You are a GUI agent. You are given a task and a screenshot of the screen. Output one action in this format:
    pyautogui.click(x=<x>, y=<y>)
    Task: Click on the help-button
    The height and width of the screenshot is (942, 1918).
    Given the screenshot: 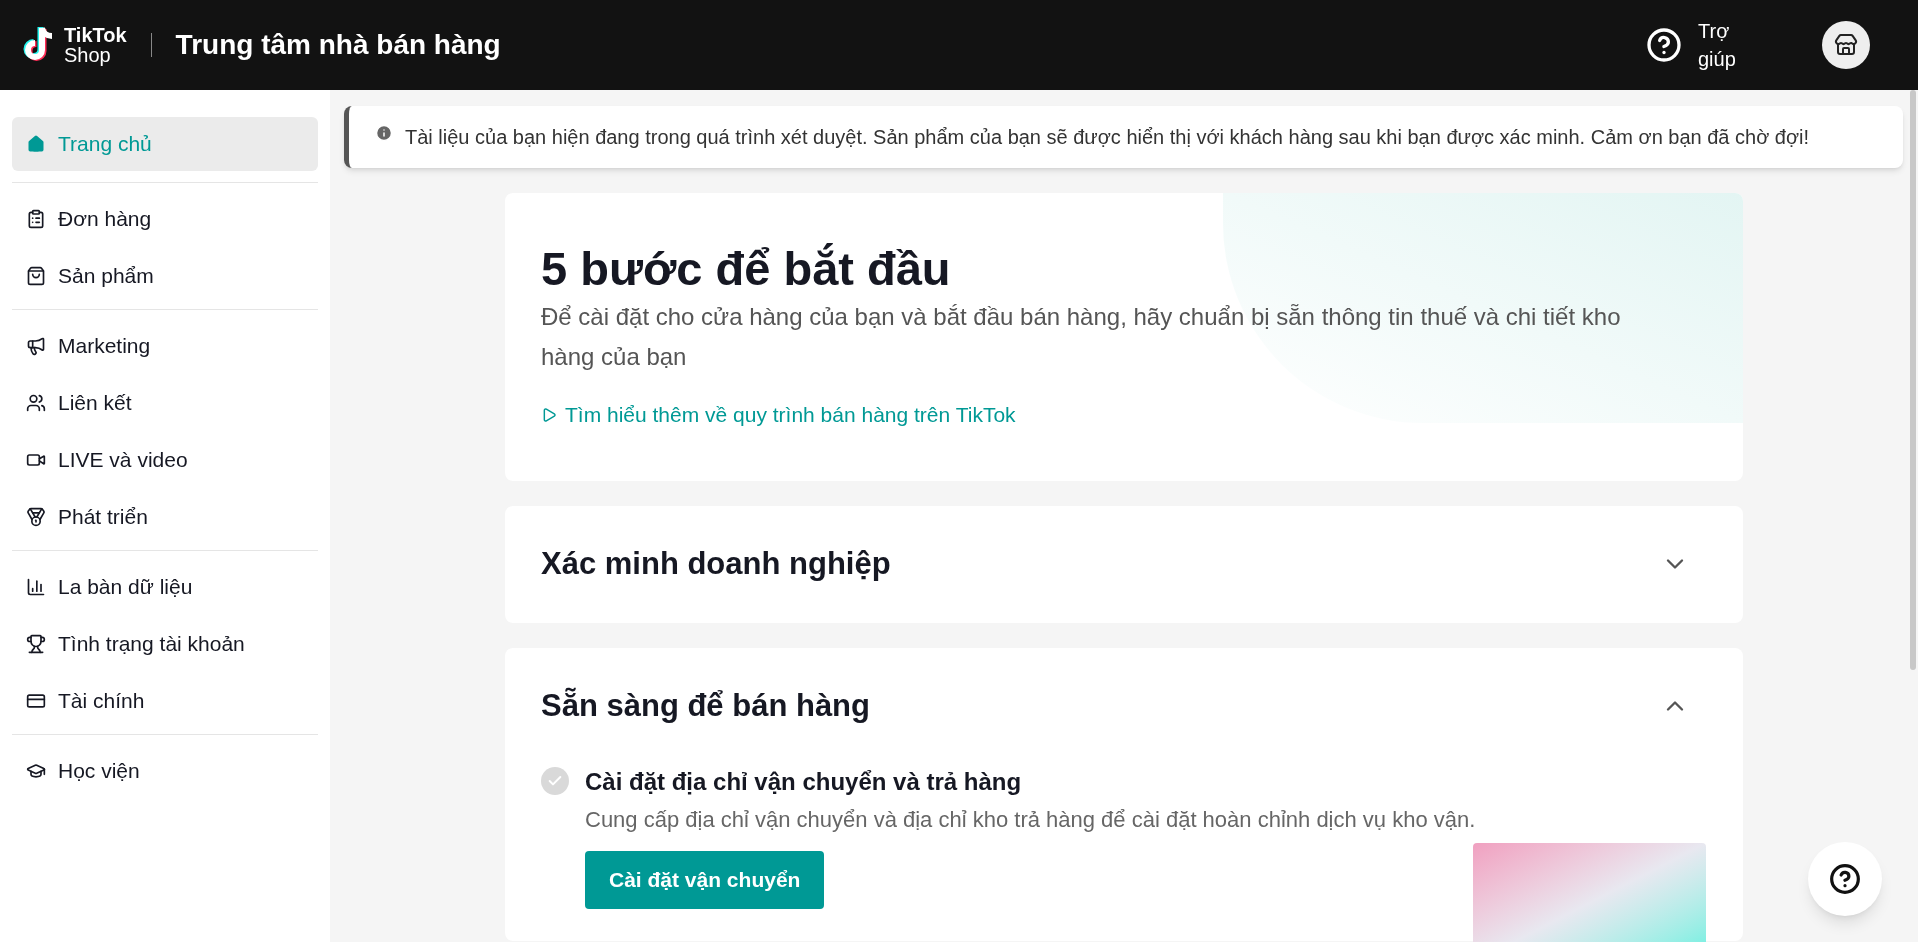 What is the action you would take?
    pyautogui.click(x=1845, y=879)
    